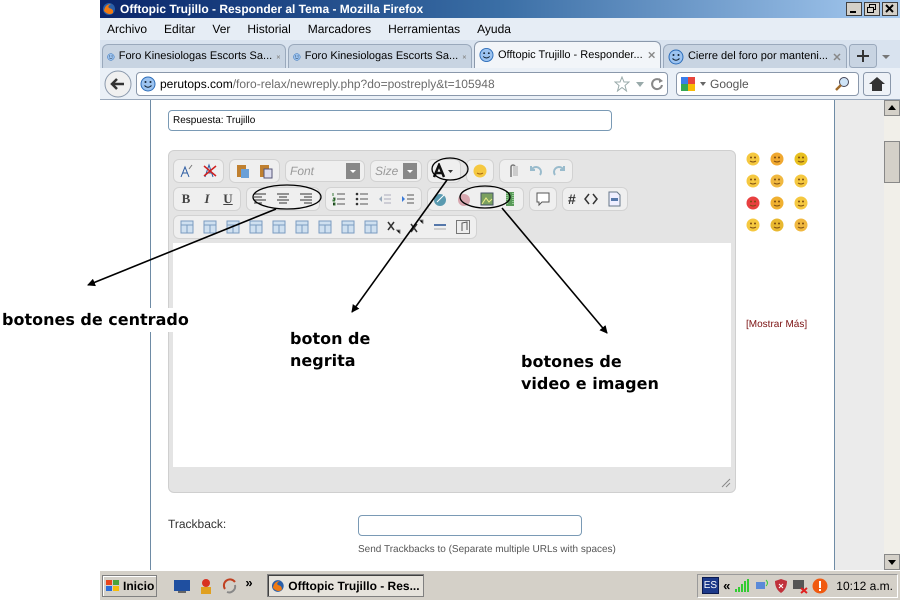 This screenshot has width=900, height=600. What do you see at coordinates (725, 482) in the screenshot?
I see `resize-handle-icon` at bounding box center [725, 482].